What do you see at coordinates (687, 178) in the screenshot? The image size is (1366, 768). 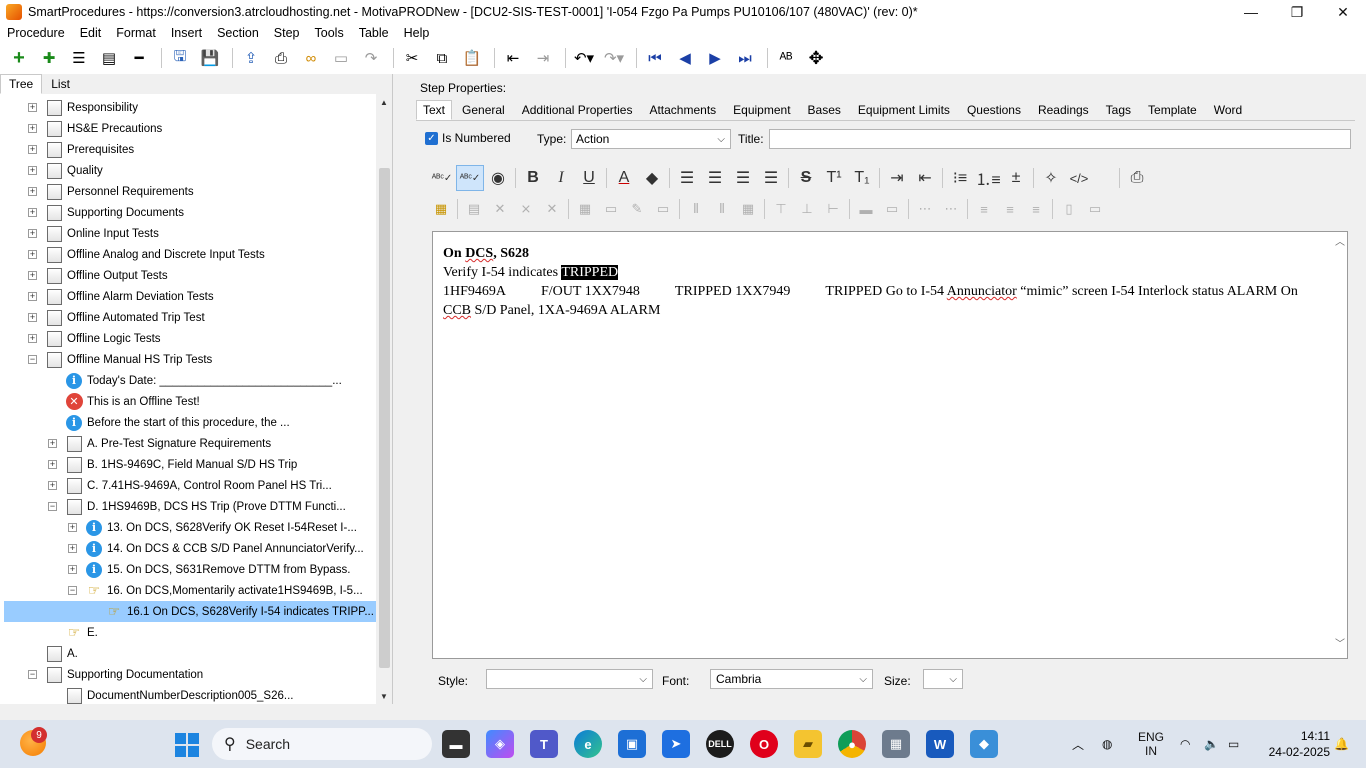 I see `align-left-icon: ☰` at bounding box center [687, 178].